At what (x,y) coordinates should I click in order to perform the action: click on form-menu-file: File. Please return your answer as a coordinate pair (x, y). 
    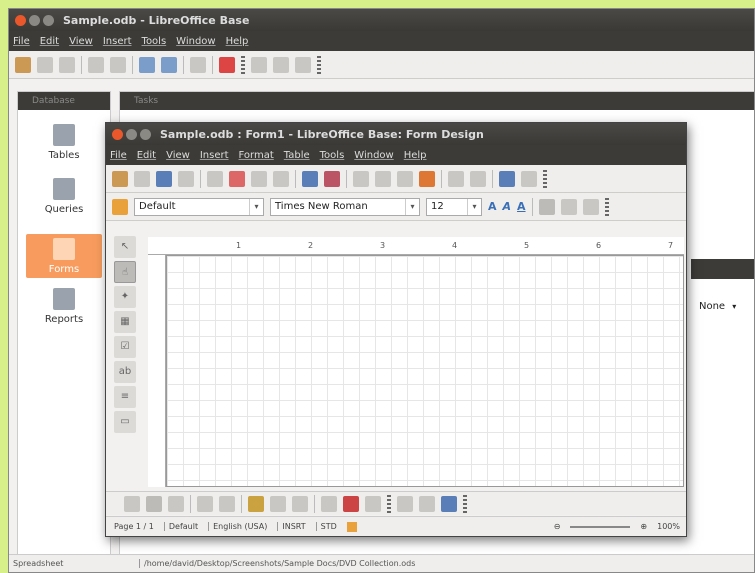
    Looking at the image, I should click on (118, 155).